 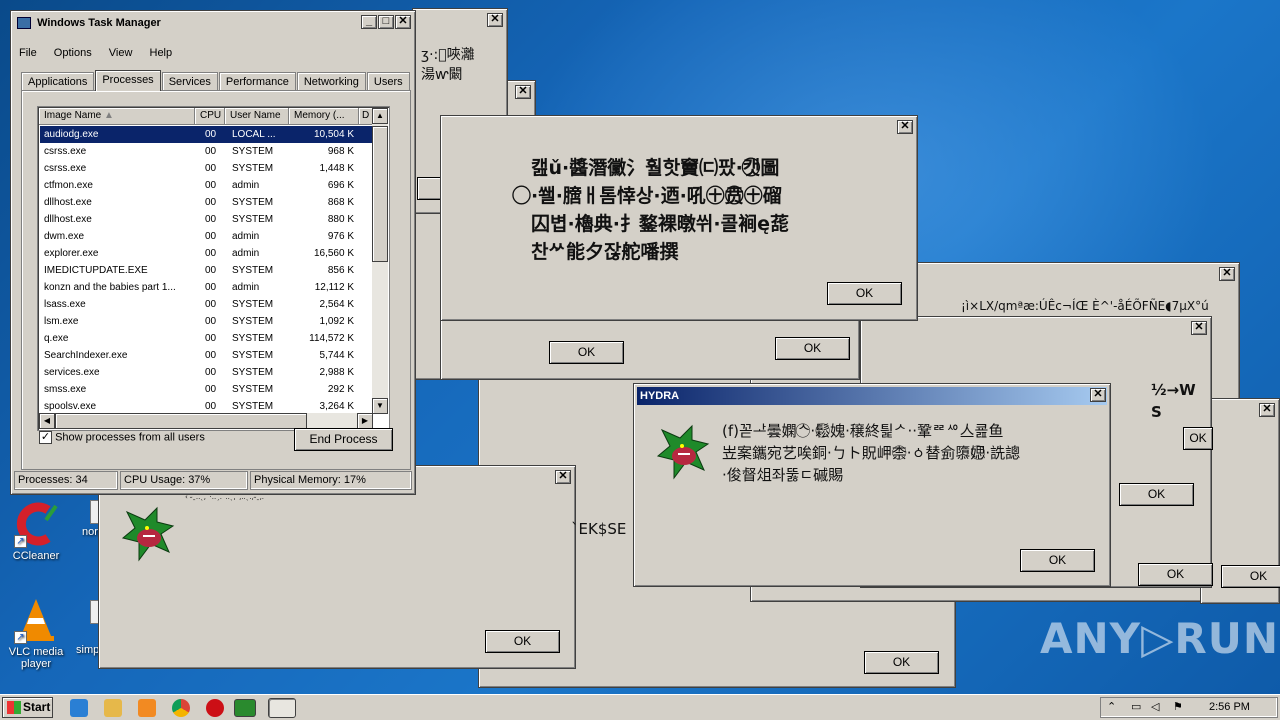 What do you see at coordinates (366, 116) in the screenshot?
I see `column-description: D` at bounding box center [366, 116].